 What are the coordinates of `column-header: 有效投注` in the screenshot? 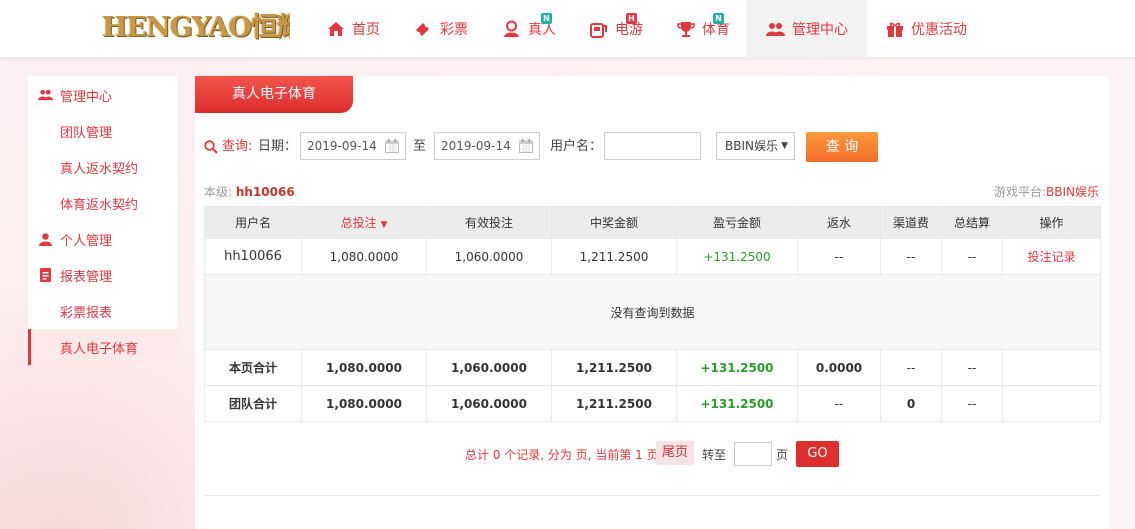 It's located at (489, 222).